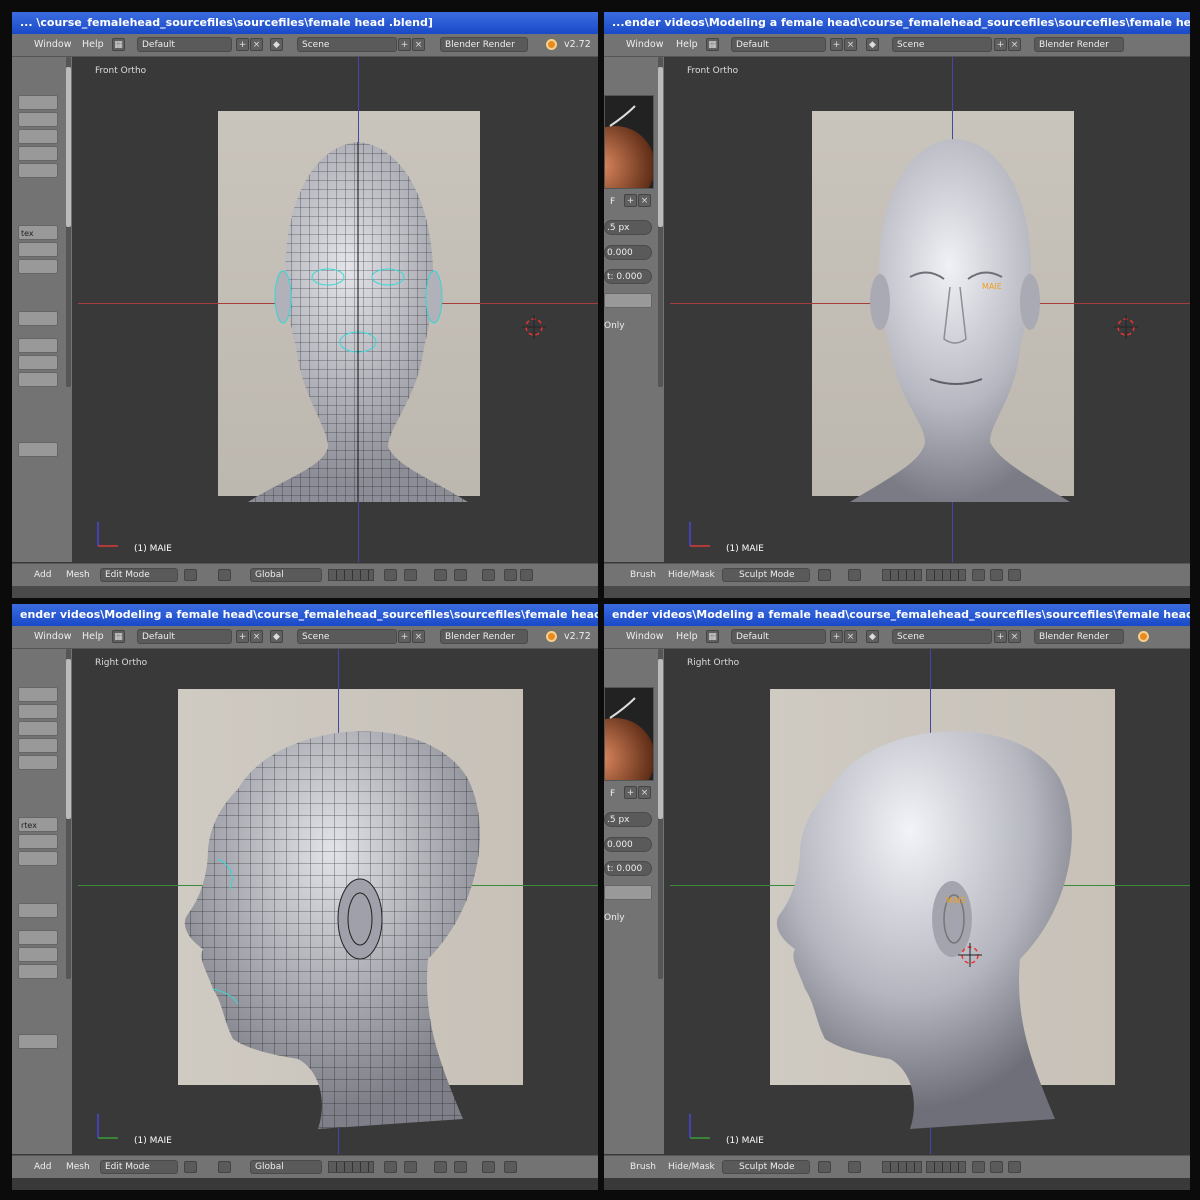 This screenshot has width=1200, height=1200. What do you see at coordinates (628, 892) in the screenshot?
I see `stroke-dropdown` at bounding box center [628, 892].